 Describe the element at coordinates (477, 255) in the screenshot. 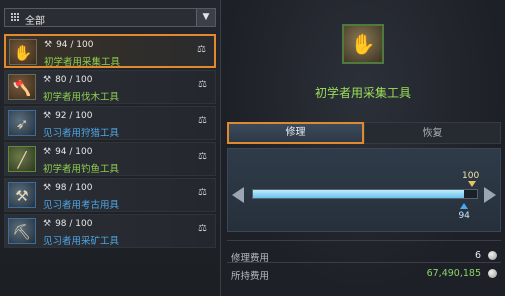

I see `repair-cost-value: 6` at that location.